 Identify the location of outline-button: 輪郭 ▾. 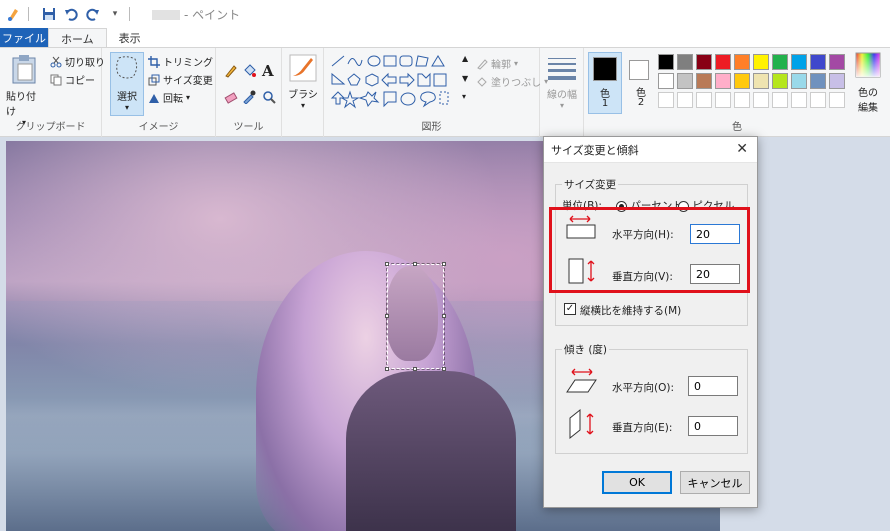
(497, 63).